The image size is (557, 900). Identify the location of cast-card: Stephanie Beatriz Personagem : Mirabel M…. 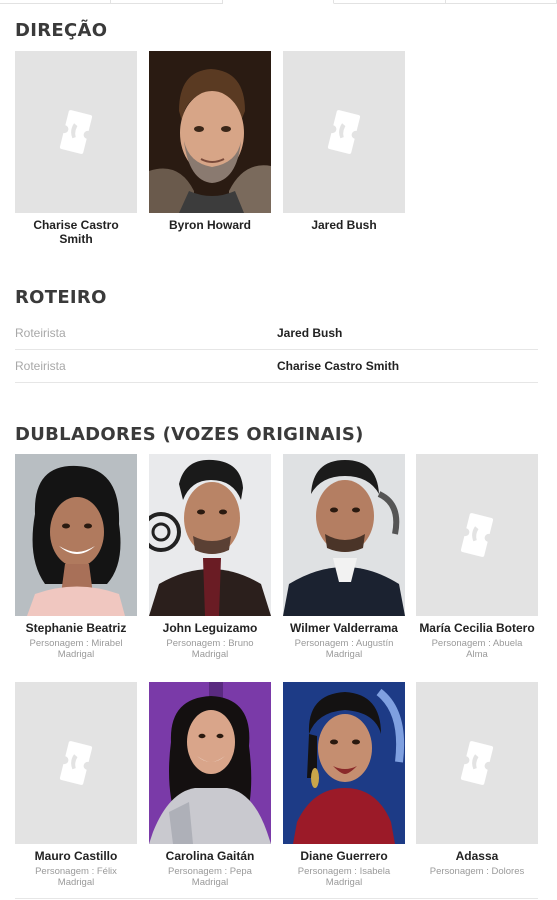
(76, 557).